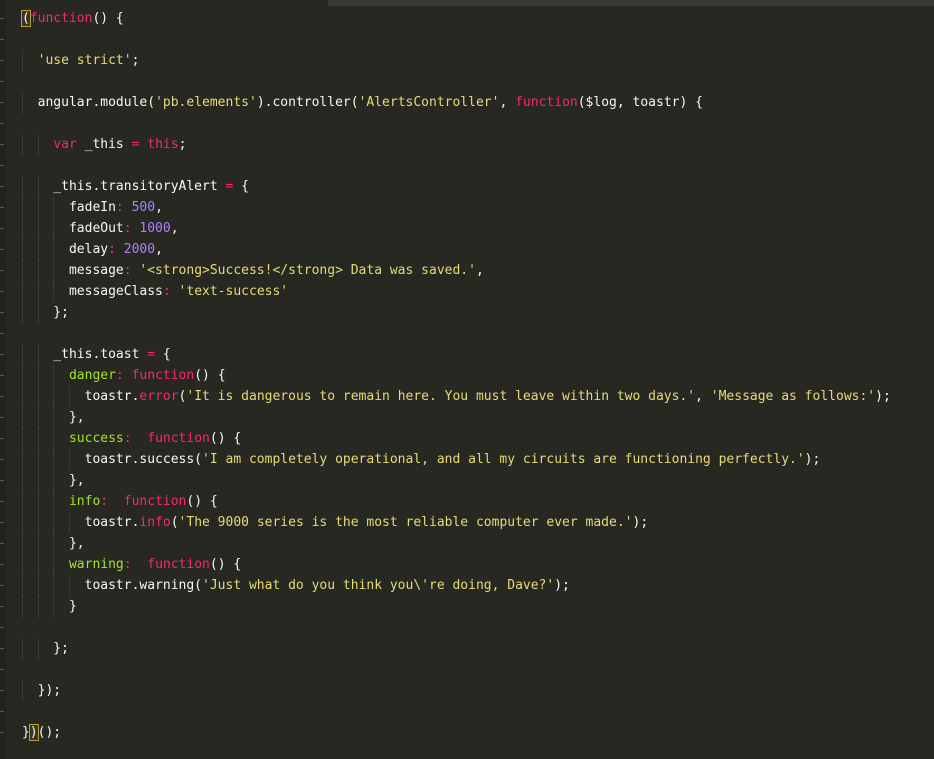 This screenshot has height=759, width=934. I want to click on code-token: 'AlertsController', so click(429, 102).